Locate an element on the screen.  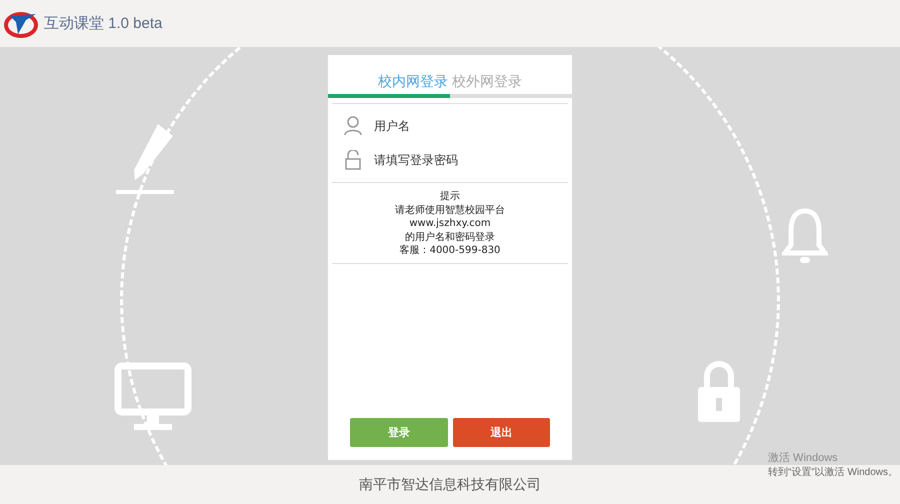
unlocked-padlock-icon is located at coordinates (353, 160).